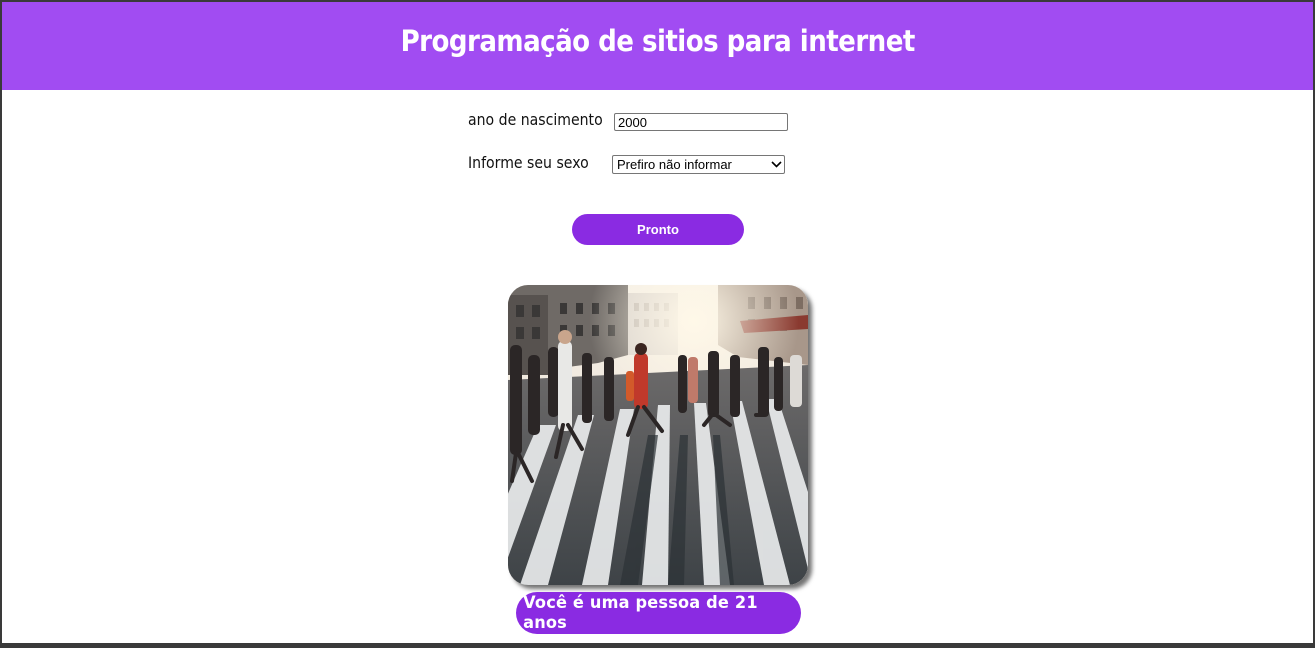 The image size is (1315, 648). I want to click on sex-label: Informe seu sexo, so click(528, 162).